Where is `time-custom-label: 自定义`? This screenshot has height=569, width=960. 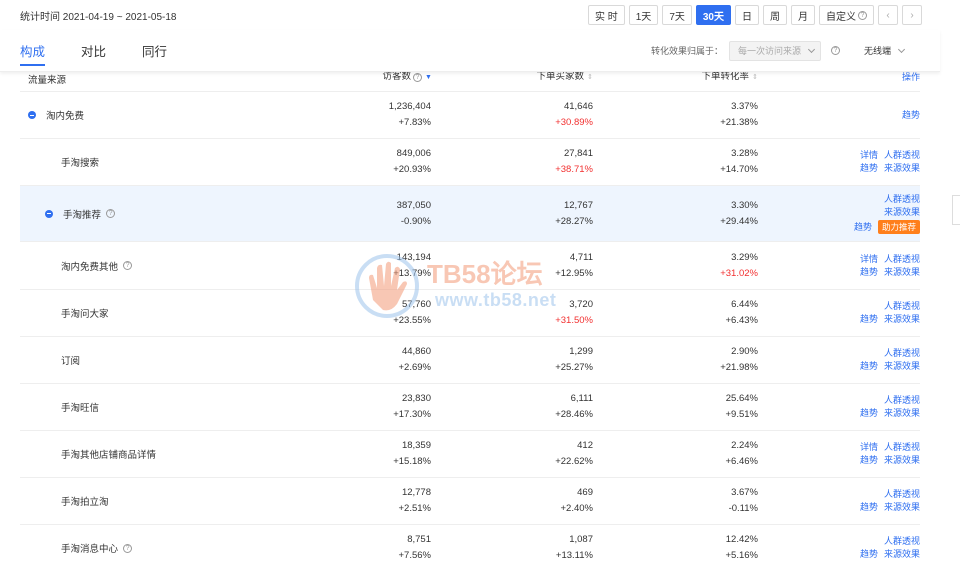
time-custom-label: 自定义 is located at coordinates (841, 17).